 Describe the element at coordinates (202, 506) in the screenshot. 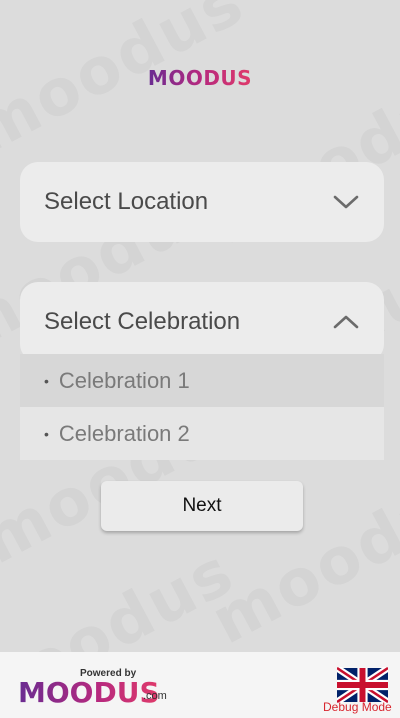

I see `next-button: Next` at that location.